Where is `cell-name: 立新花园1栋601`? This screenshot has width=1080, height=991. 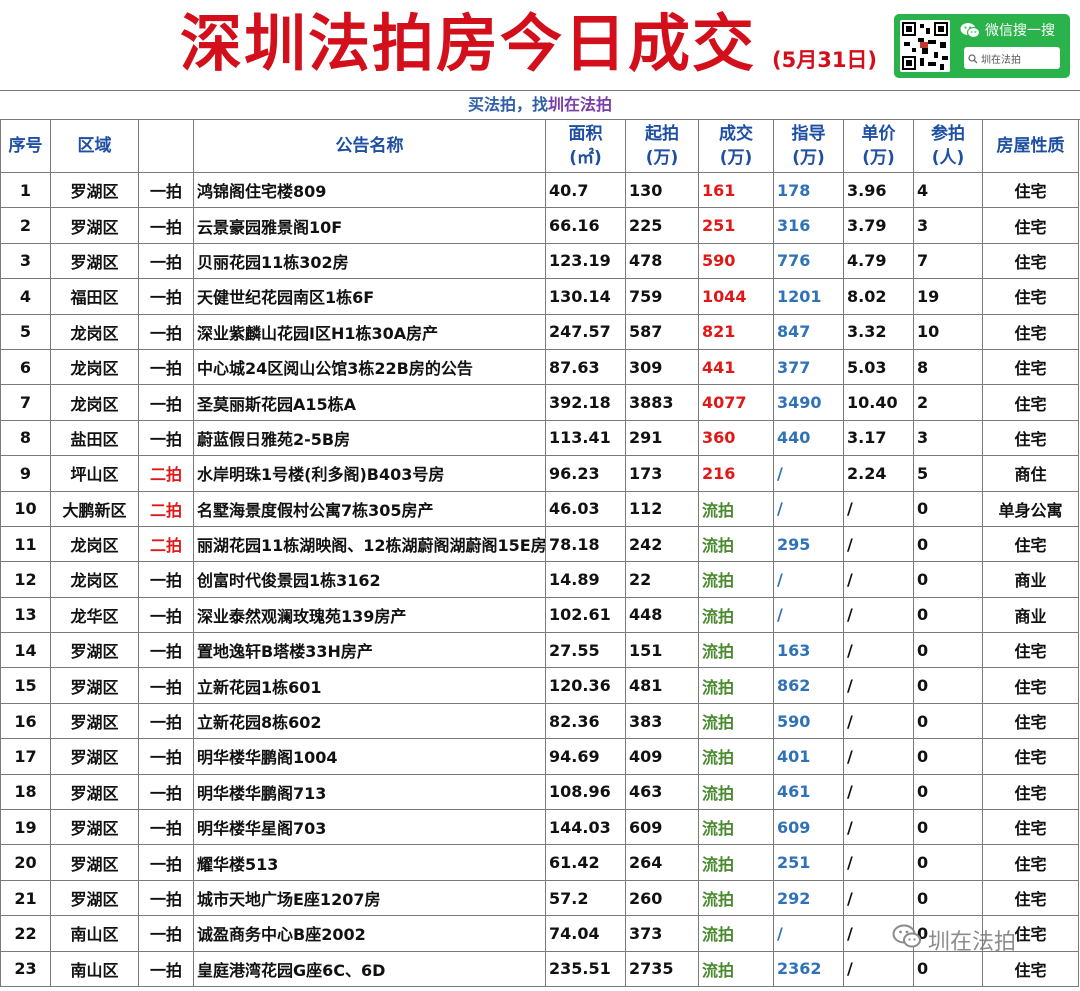 cell-name: 立新花园1栋601 is located at coordinates (369, 685).